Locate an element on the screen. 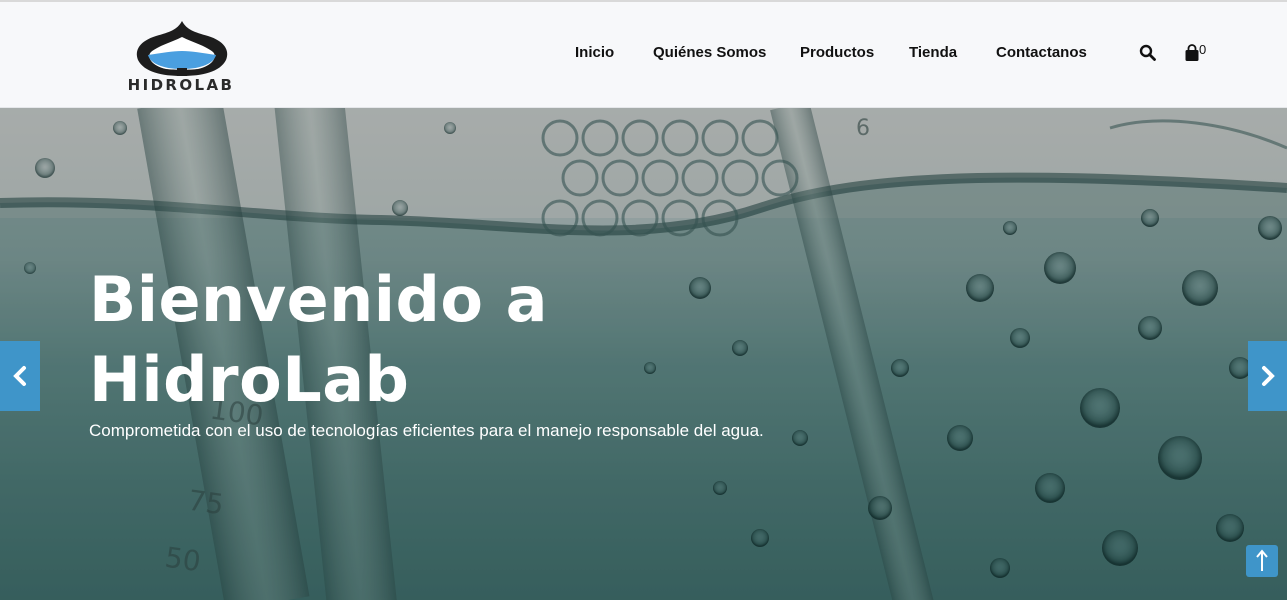 This screenshot has height=600, width=1287. hero-title: Bienvenido a HidroLab is located at coordinates (318, 339).